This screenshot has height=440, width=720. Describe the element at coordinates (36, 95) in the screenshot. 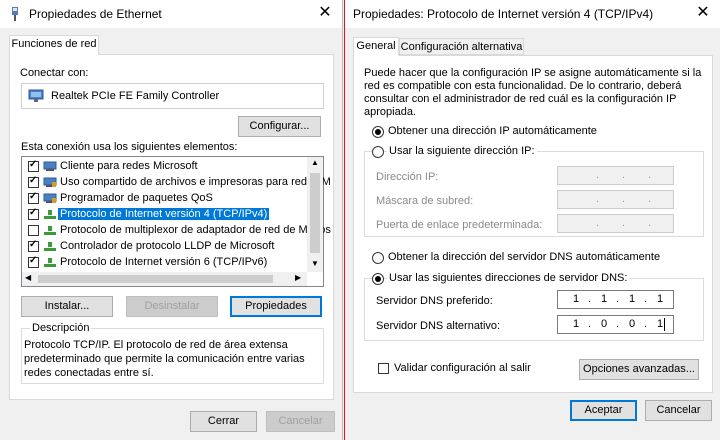

I see `network-adapter-icon` at that location.